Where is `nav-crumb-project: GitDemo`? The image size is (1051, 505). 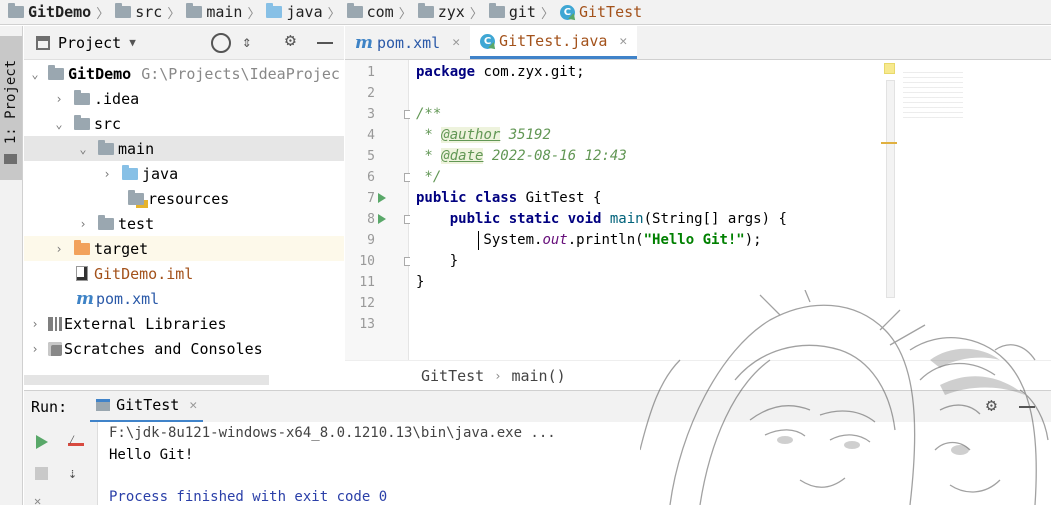
nav-crumb-project: GitDemo is located at coordinates (49, 12).